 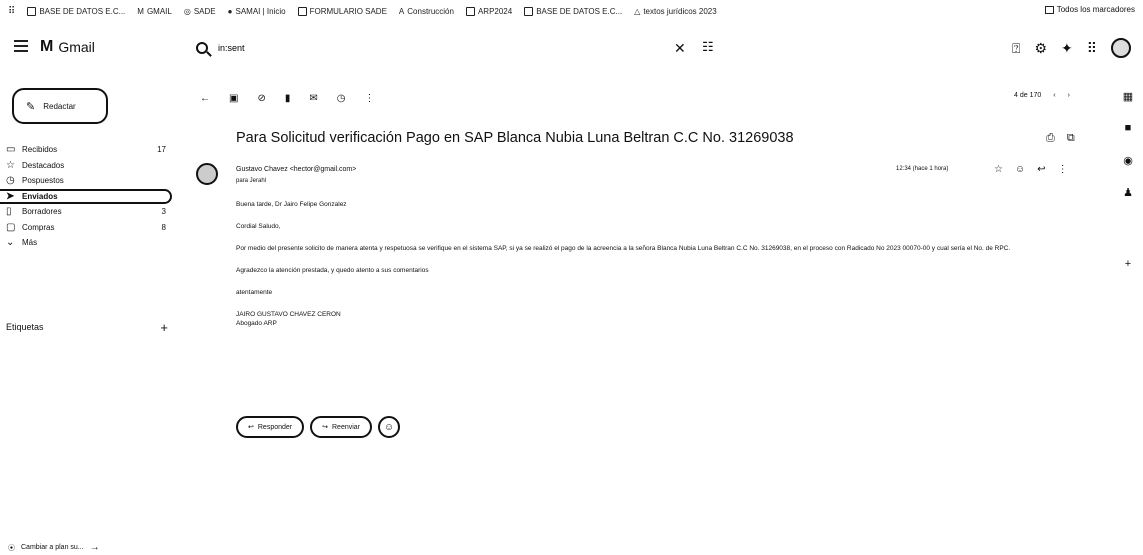 I want to click on inbox-icon: ▭, so click(x=11, y=150).